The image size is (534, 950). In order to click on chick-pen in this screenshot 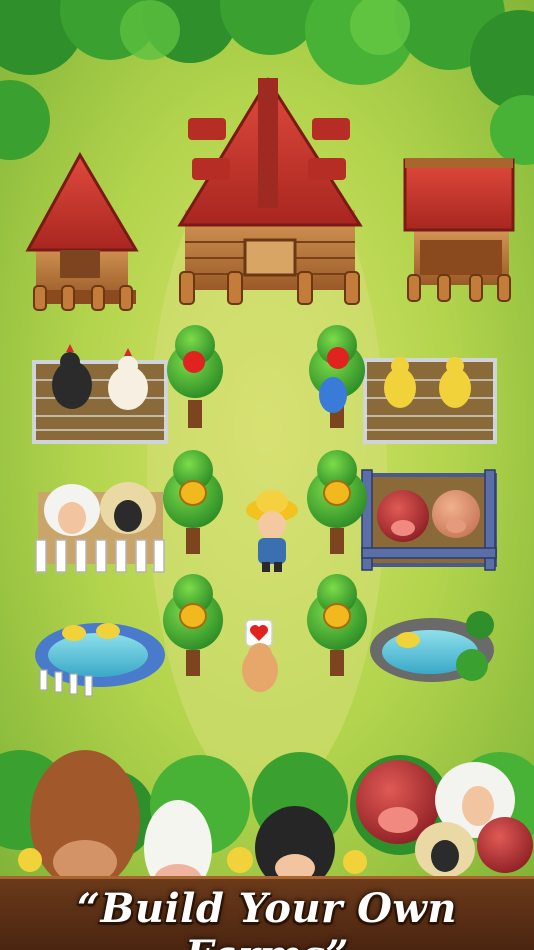, I will do `click(430, 400)`.